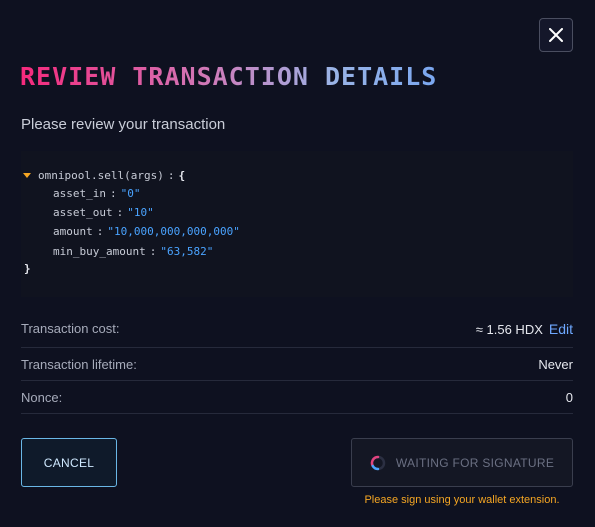 The height and width of the screenshot is (527, 595). I want to click on nonce-row: Nonce: 0, so click(297, 397).